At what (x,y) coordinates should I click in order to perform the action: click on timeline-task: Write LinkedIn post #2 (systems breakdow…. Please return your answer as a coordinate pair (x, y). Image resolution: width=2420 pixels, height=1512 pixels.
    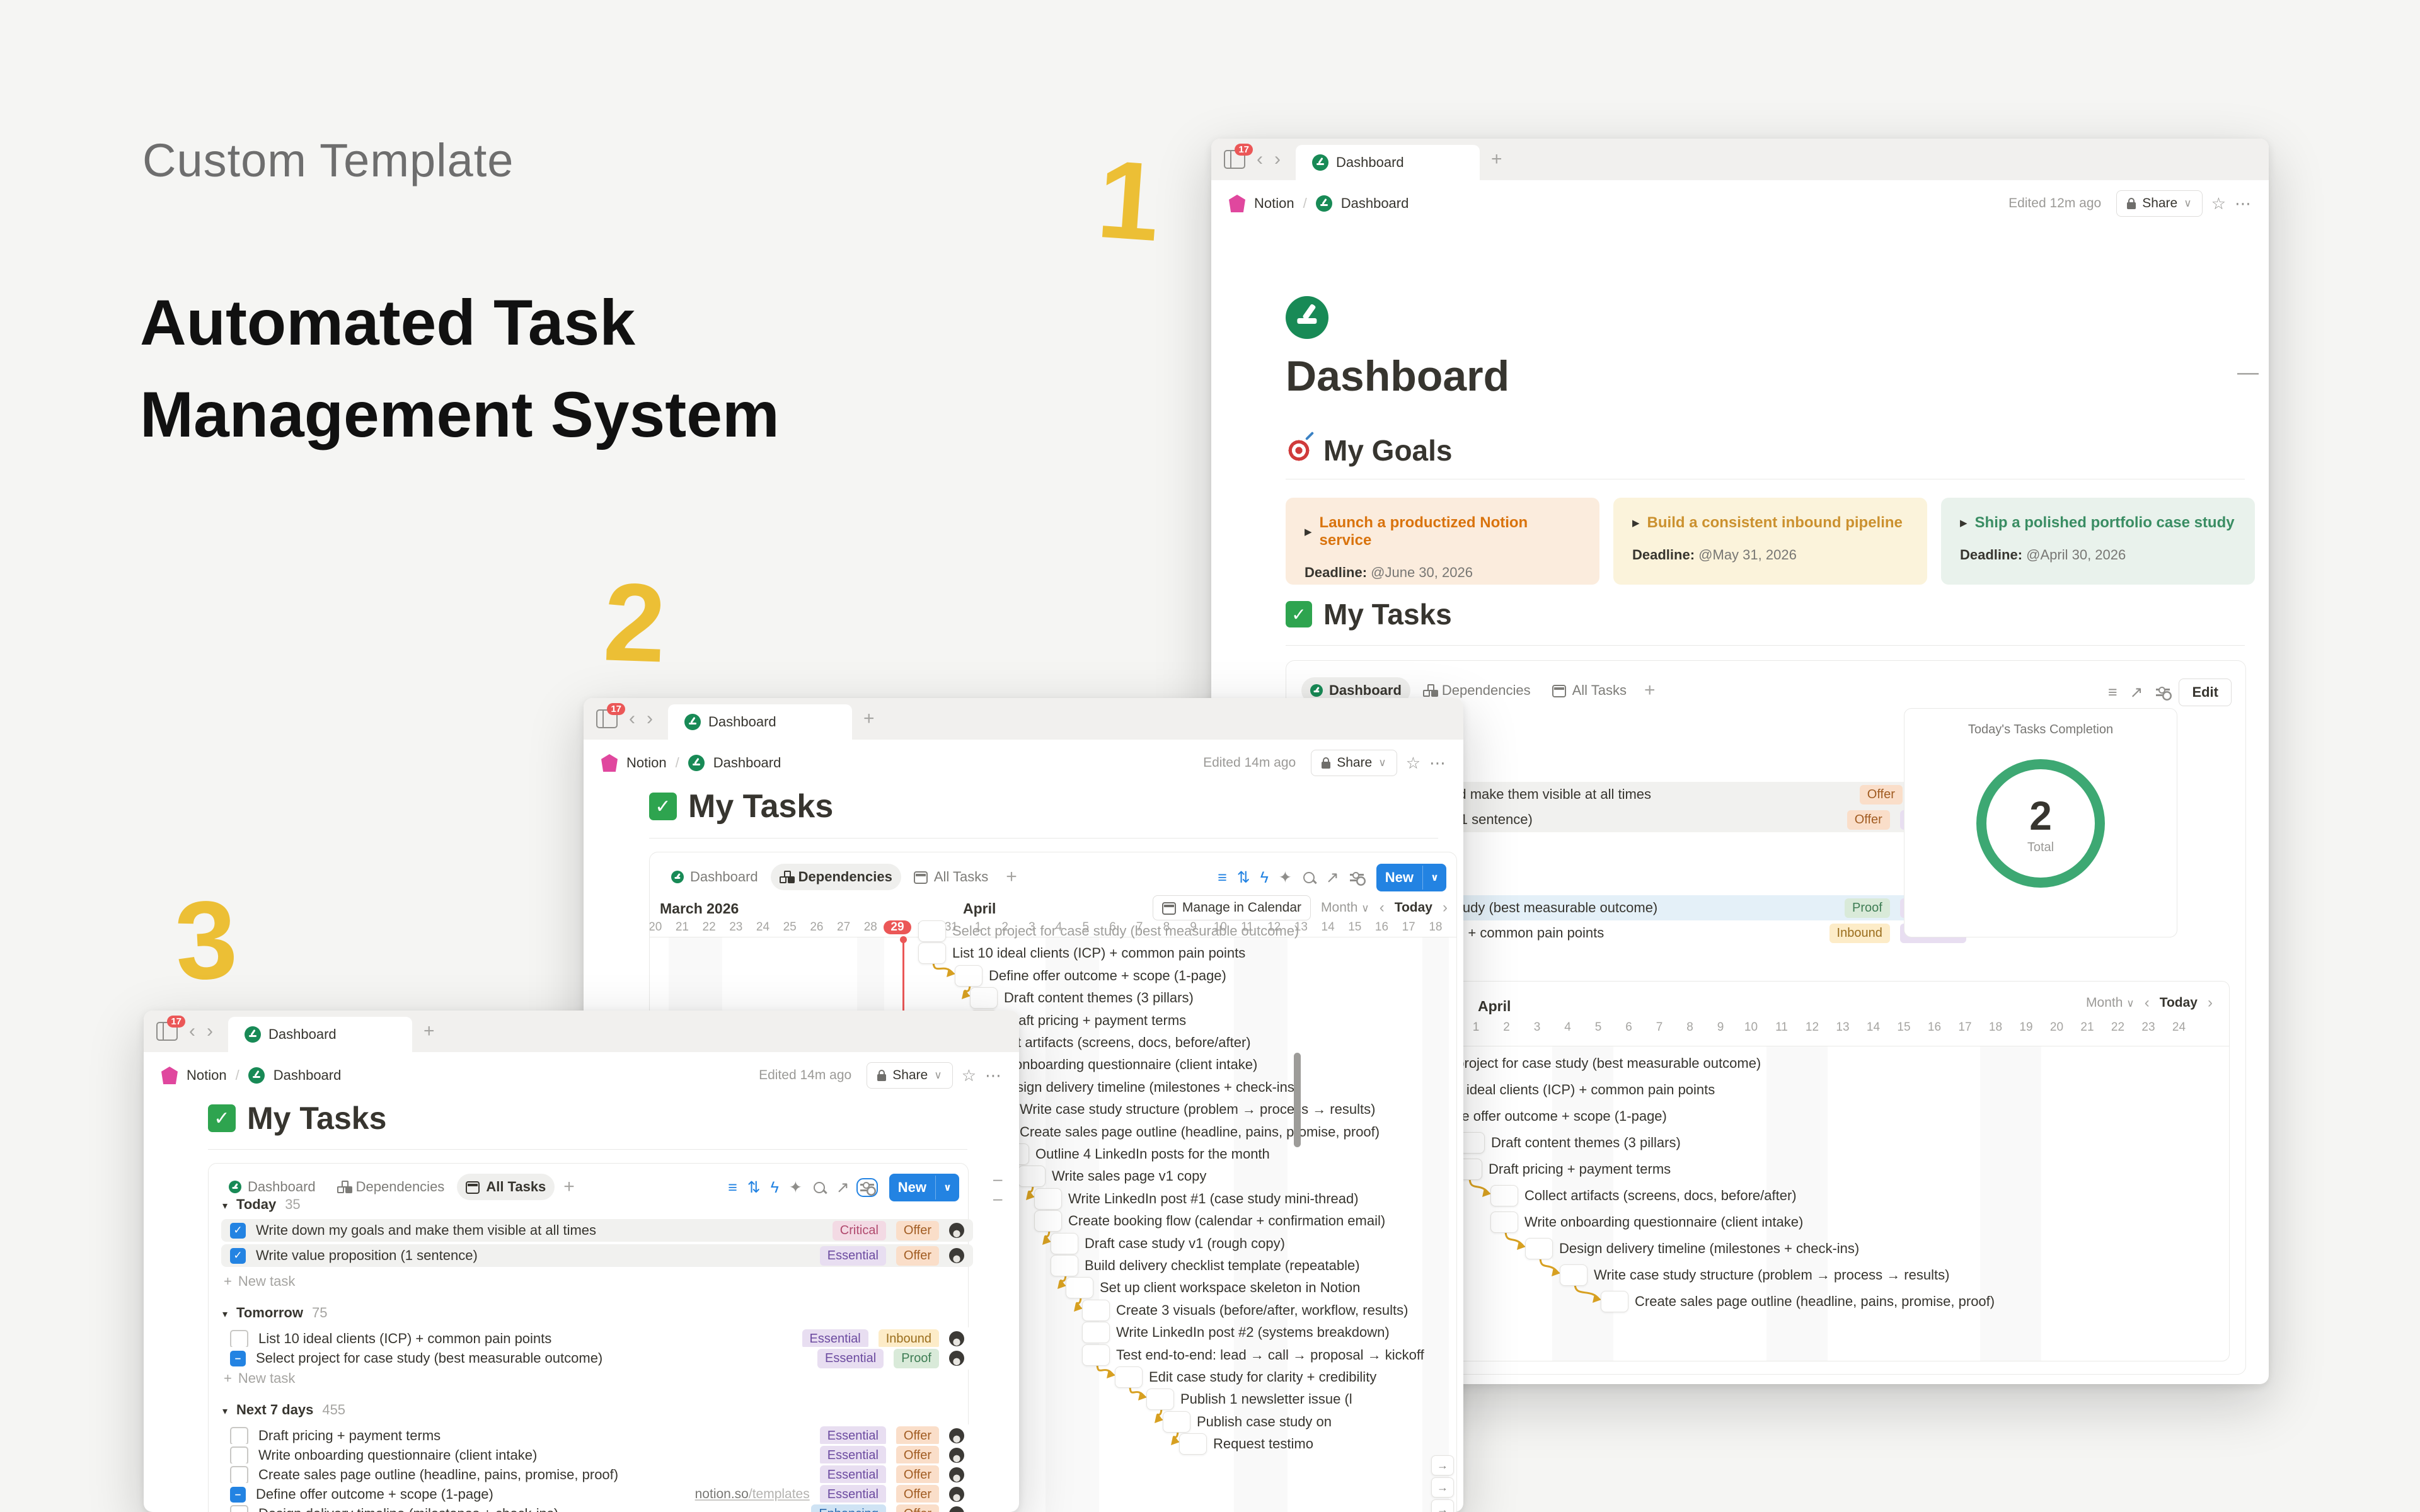
    Looking at the image, I should click on (1236, 1332).